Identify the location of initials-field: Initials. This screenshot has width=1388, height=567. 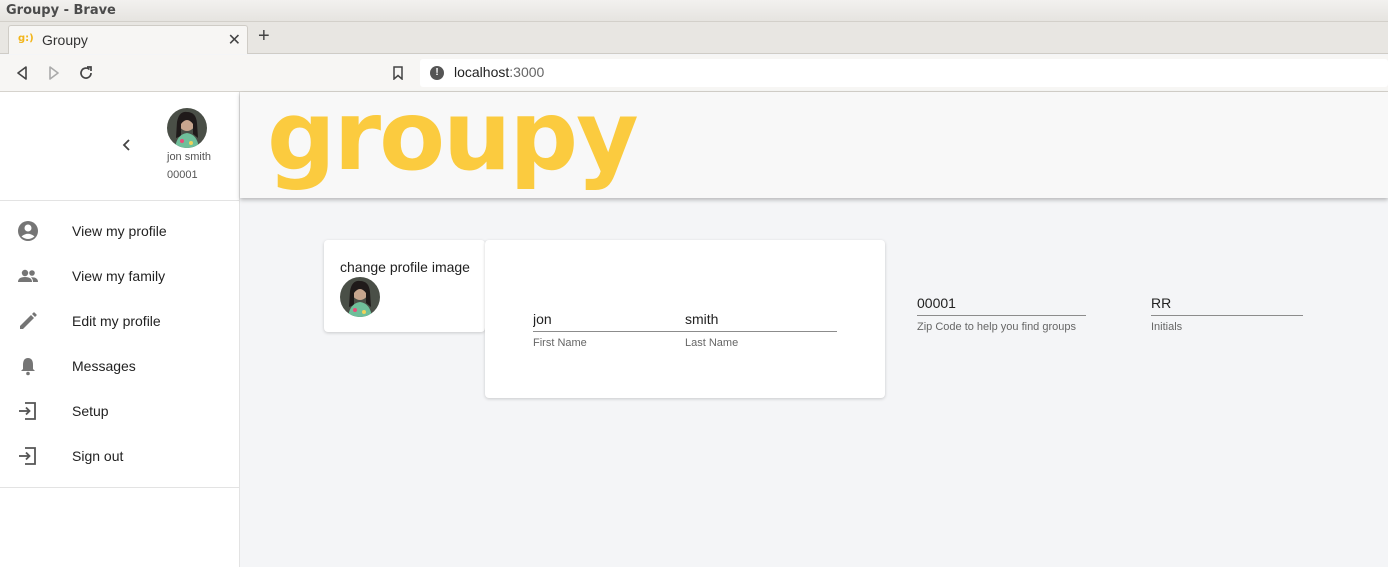
(1227, 312).